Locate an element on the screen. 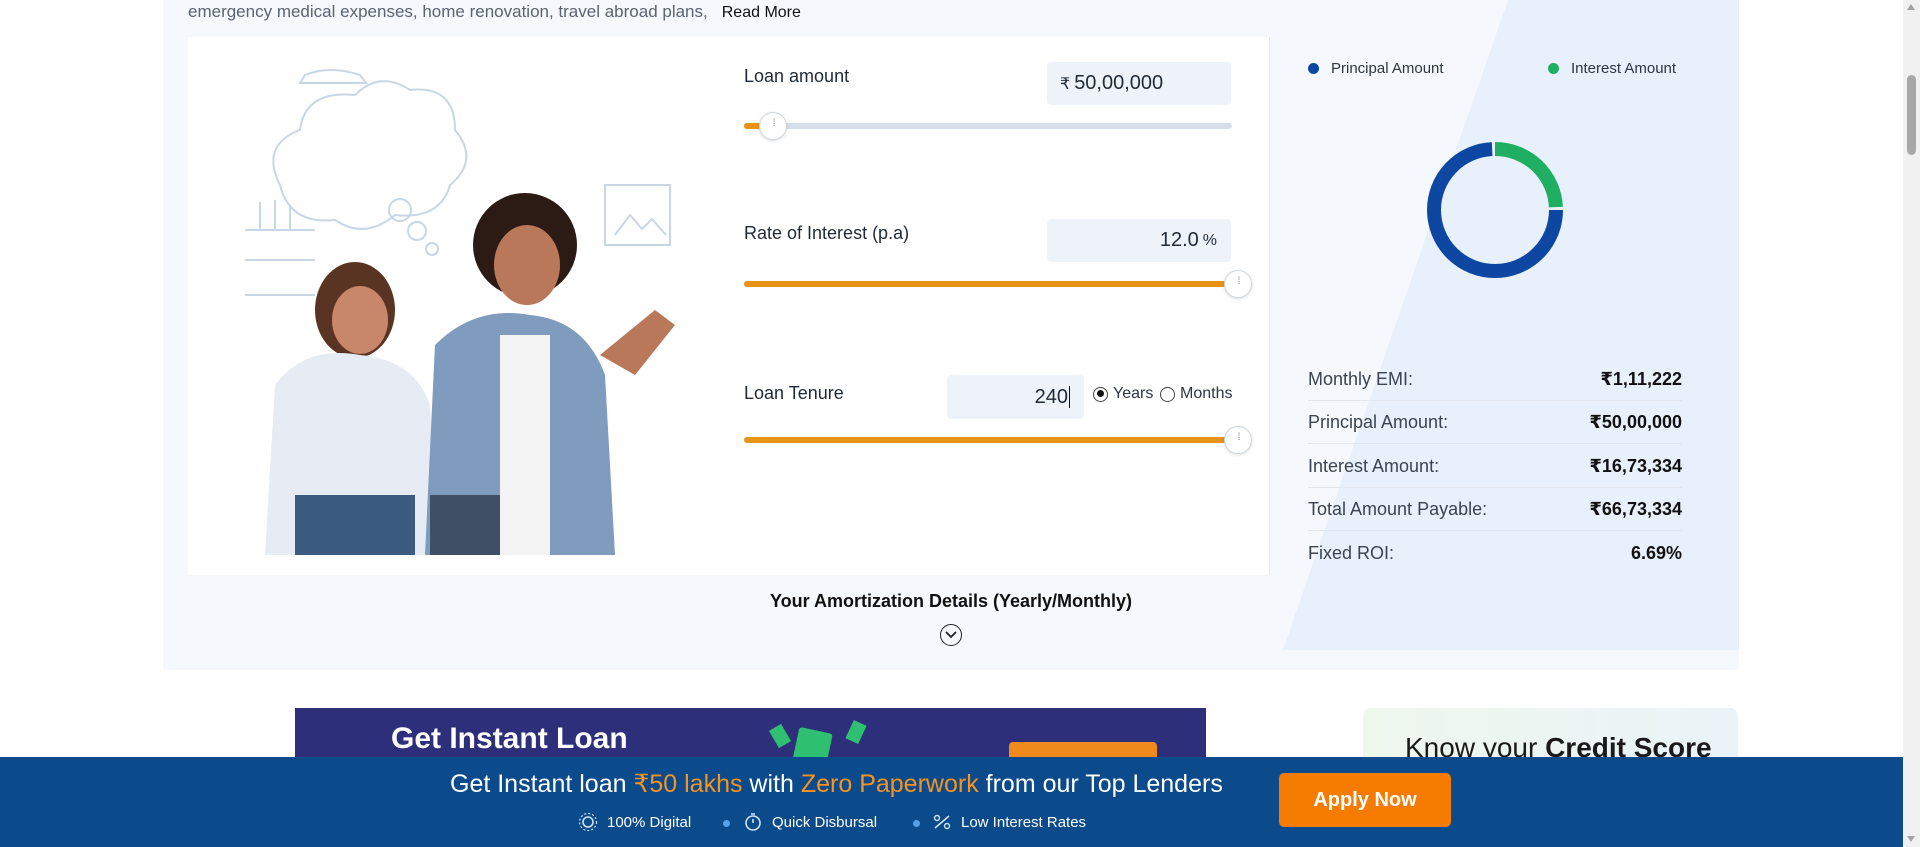  interest-rate-label: Rate of Interest (p.a) is located at coordinates (827, 233).